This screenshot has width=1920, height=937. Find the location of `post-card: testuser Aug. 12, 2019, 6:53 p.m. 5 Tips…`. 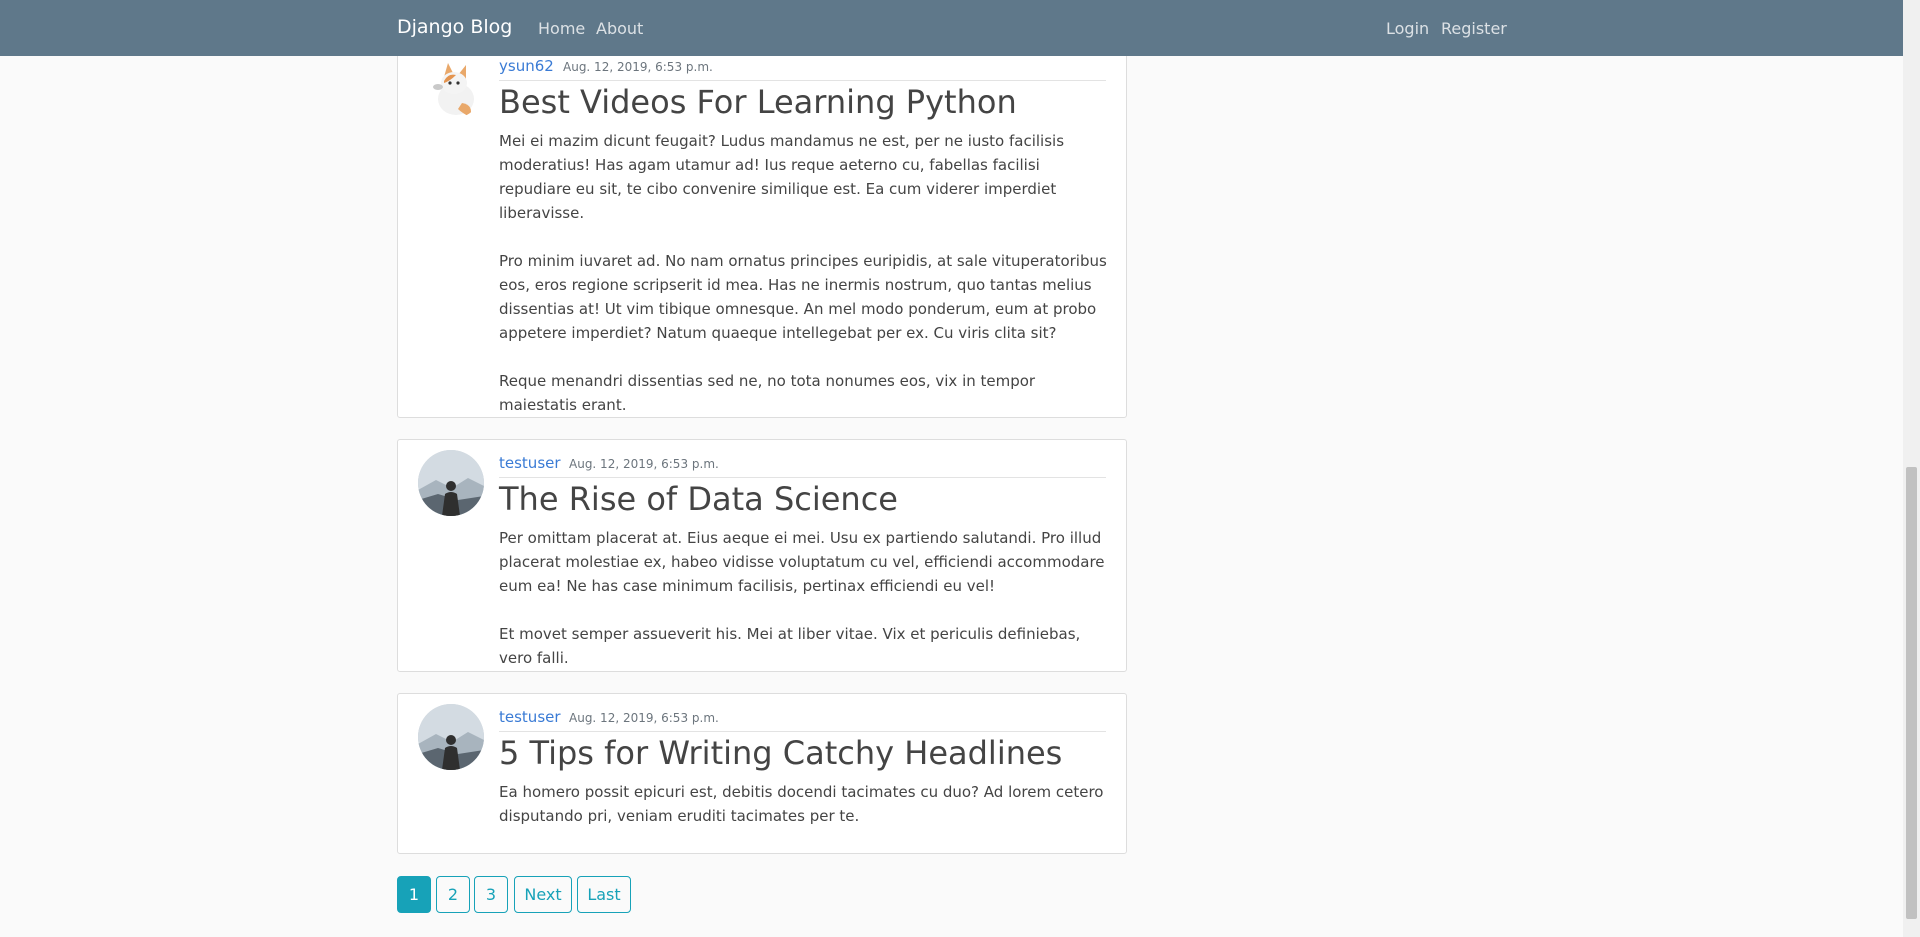

post-card: testuser Aug. 12, 2019, 6:53 p.m. 5 Tips… is located at coordinates (762, 773).